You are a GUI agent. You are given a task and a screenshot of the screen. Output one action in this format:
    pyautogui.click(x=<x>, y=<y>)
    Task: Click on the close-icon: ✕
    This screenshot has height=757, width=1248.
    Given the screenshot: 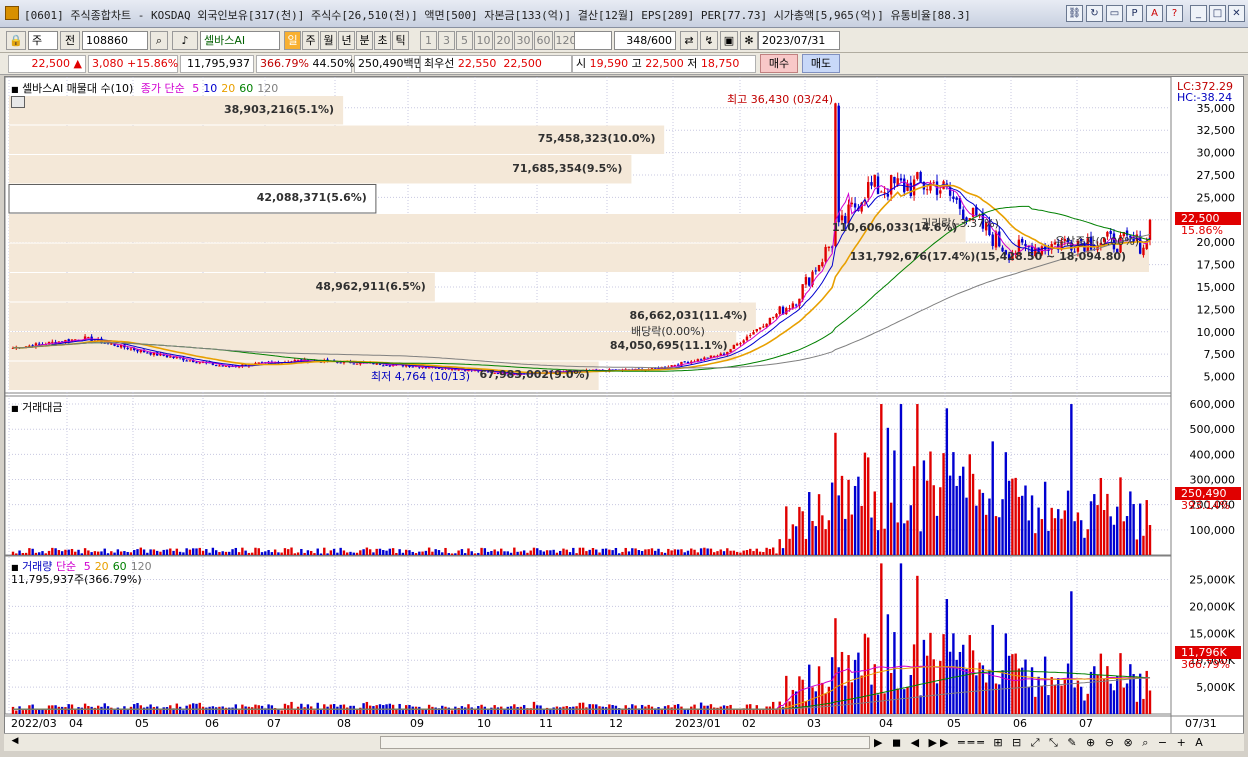 What is the action you would take?
    pyautogui.click(x=1236, y=13)
    